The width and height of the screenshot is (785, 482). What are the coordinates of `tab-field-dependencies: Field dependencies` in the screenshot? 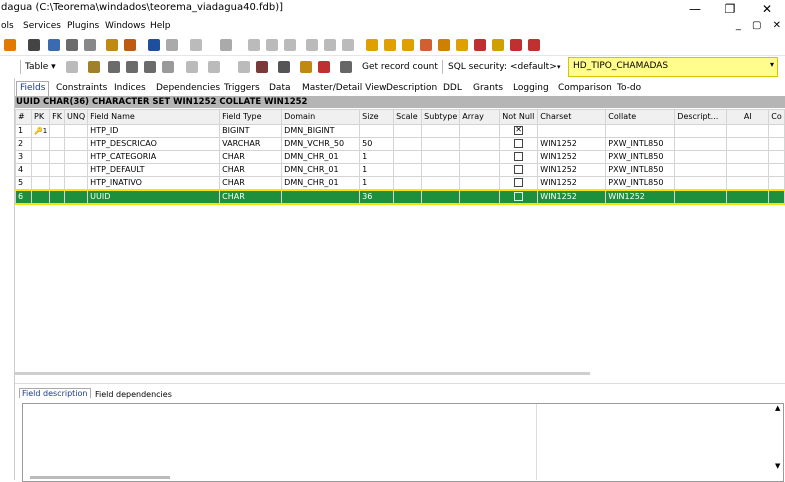 It's located at (133, 394).